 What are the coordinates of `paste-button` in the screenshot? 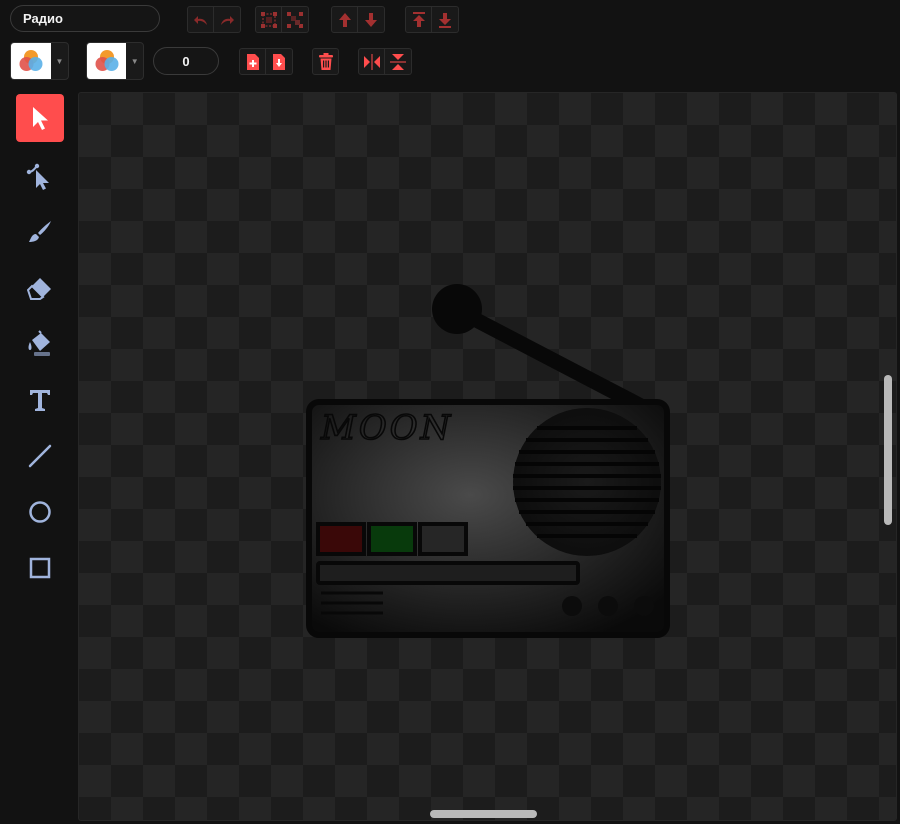 It's located at (279, 61).